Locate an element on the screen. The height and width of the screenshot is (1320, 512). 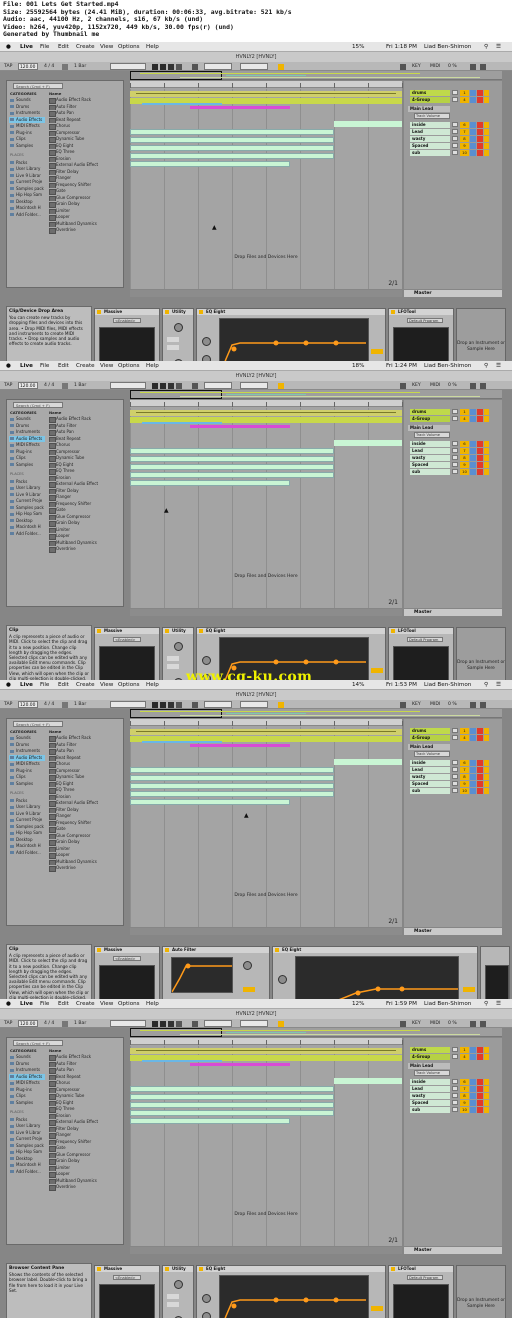
record-button is located at coordinates (171, 66).